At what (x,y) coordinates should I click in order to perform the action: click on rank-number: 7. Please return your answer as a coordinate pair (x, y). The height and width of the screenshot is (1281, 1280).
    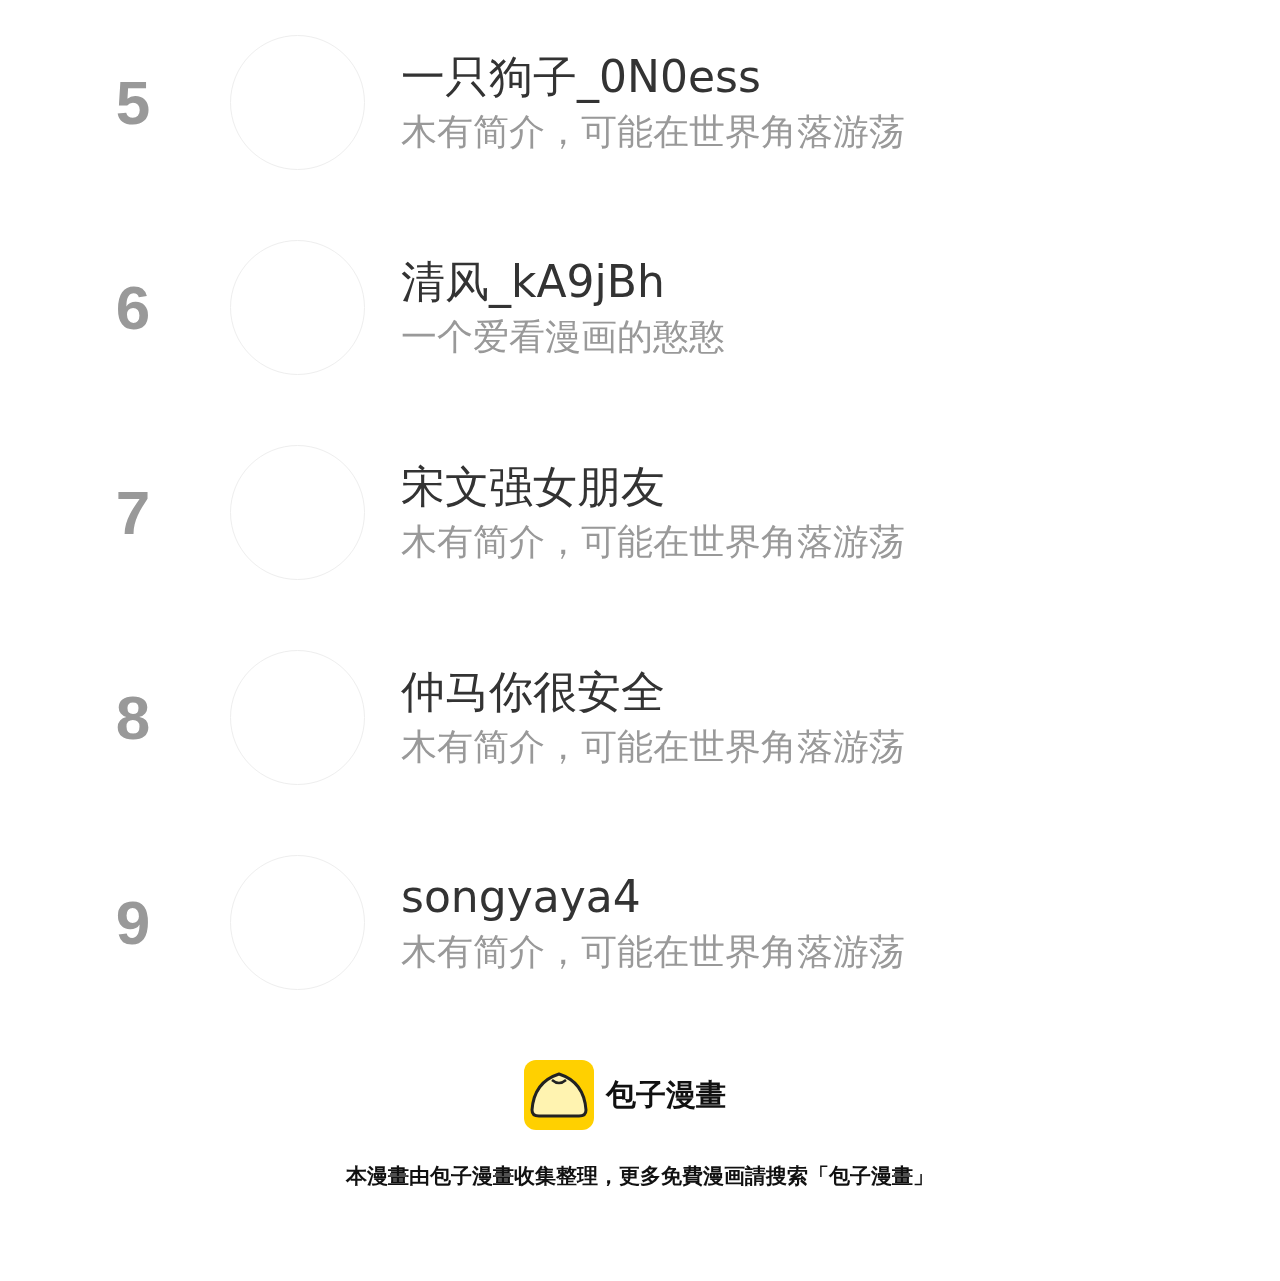
    Looking at the image, I should click on (133, 512).